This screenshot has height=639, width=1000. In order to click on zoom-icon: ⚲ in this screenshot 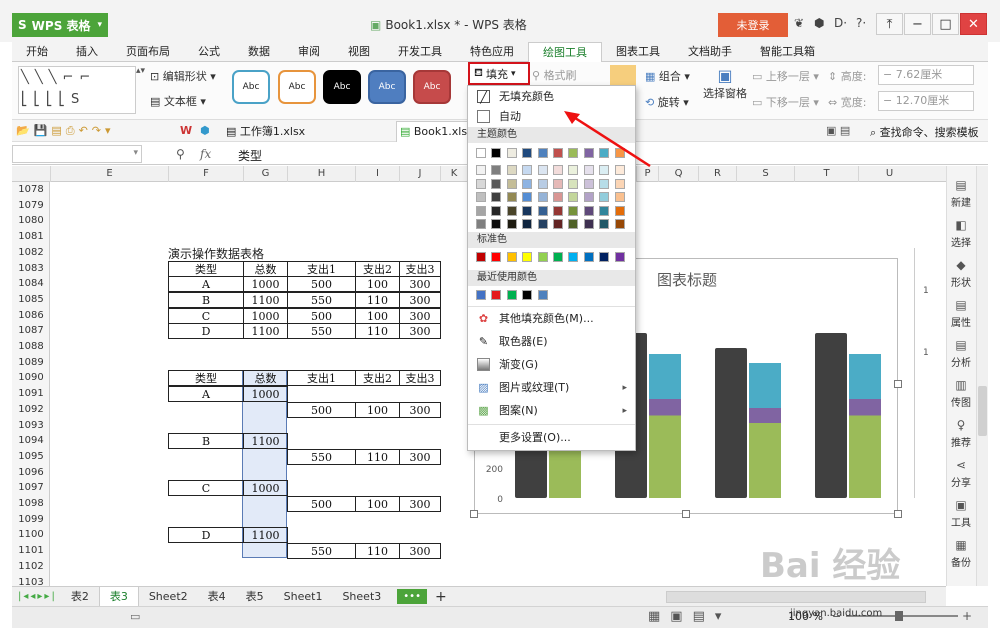, I will do `click(180, 154)`.